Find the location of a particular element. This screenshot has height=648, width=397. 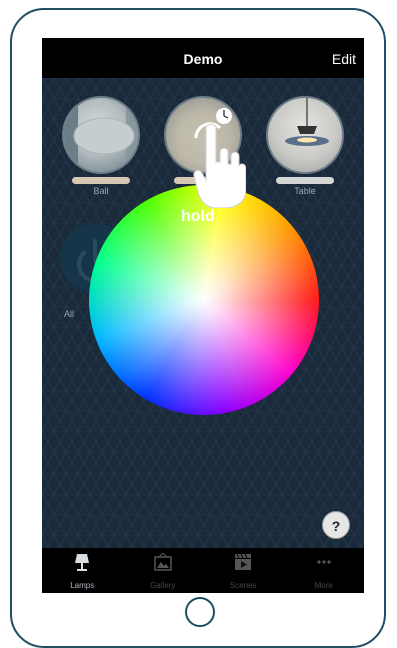

all-off-label: All is located at coordinates (69, 314).